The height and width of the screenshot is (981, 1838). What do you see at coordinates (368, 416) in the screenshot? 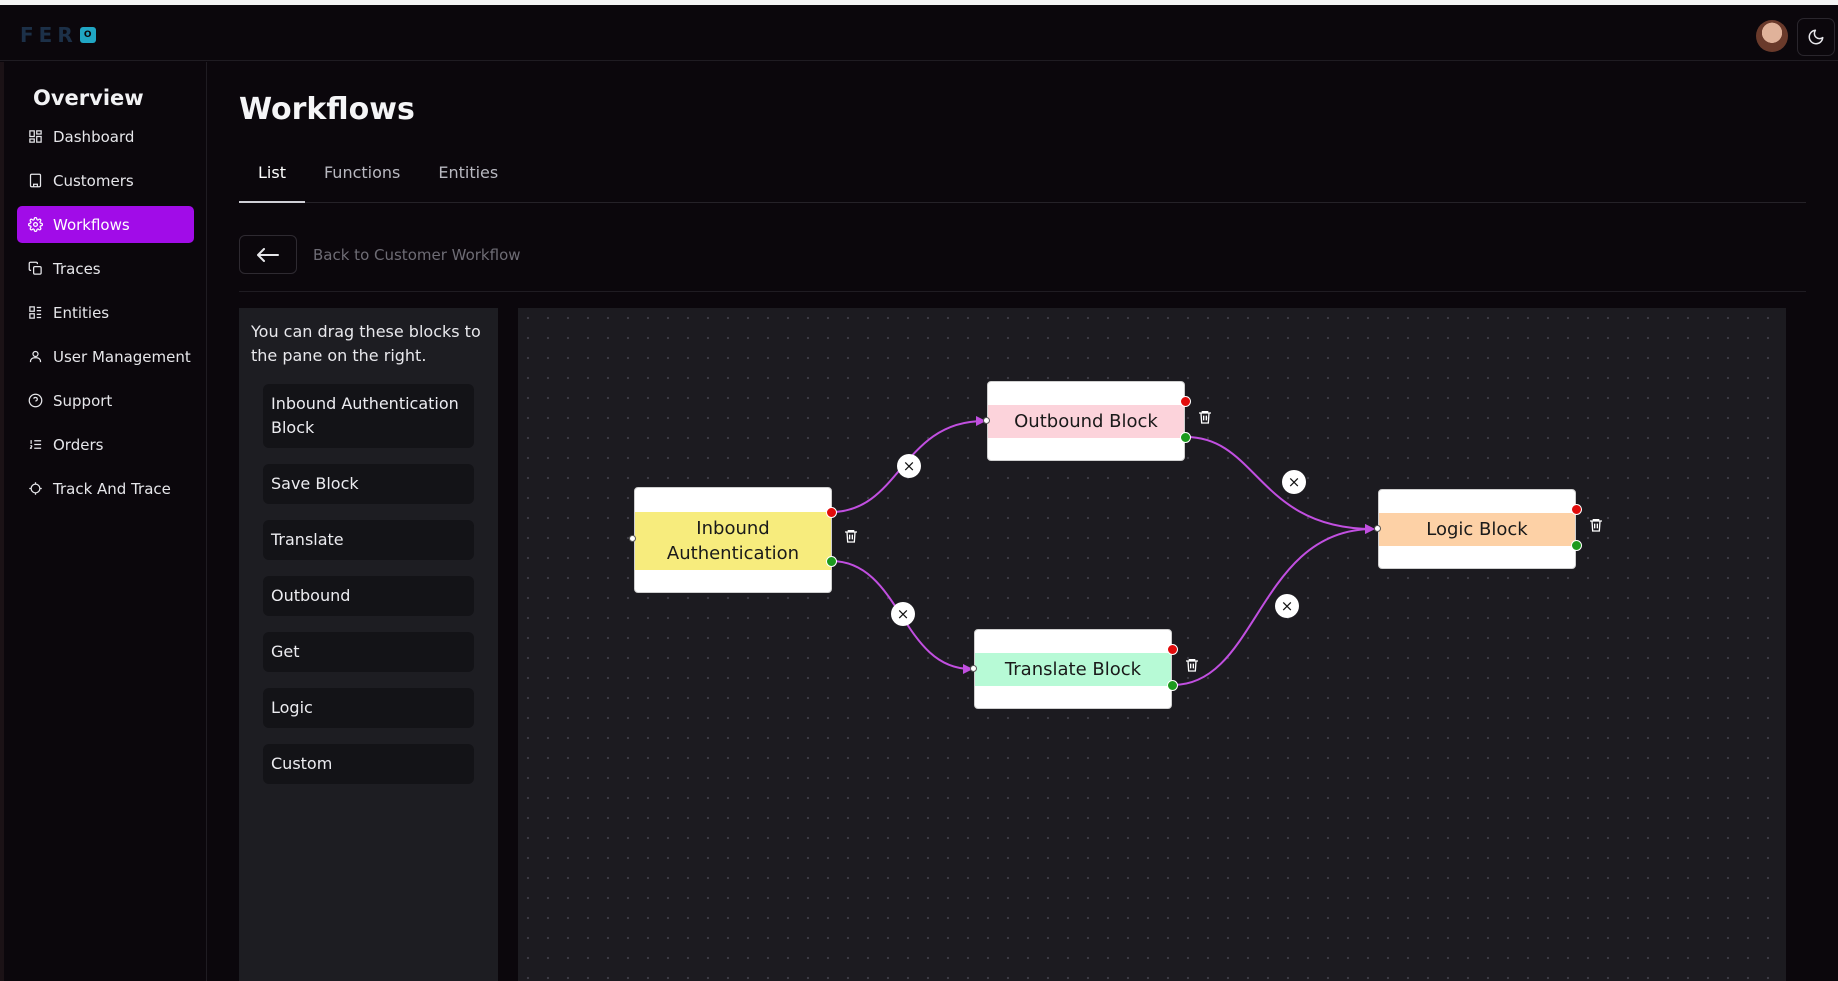
I see `palette-item-inbound-authentication-block: Inbound Authentication Block` at bounding box center [368, 416].